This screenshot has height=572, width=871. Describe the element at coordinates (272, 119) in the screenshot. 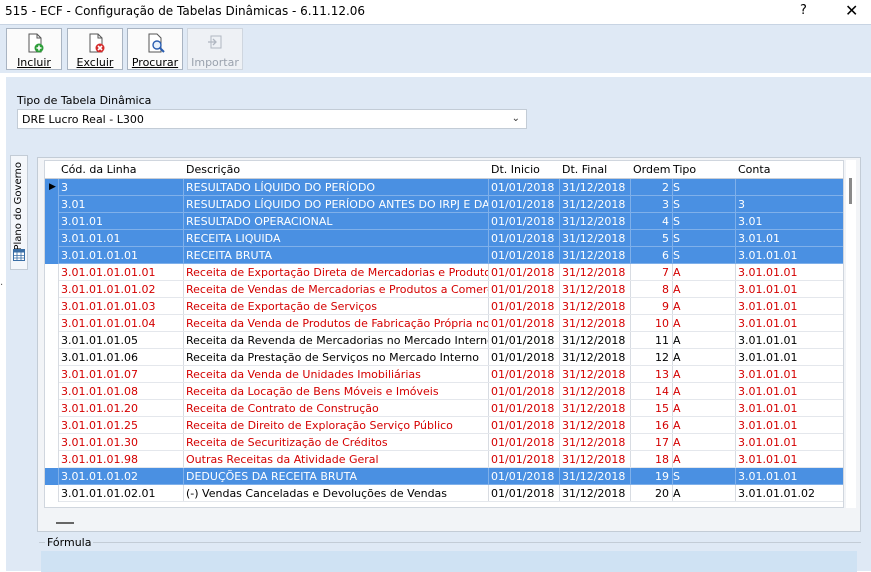

I see `tipo-tabela-select: DRE Lucro Real - L300 ⌄` at that location.